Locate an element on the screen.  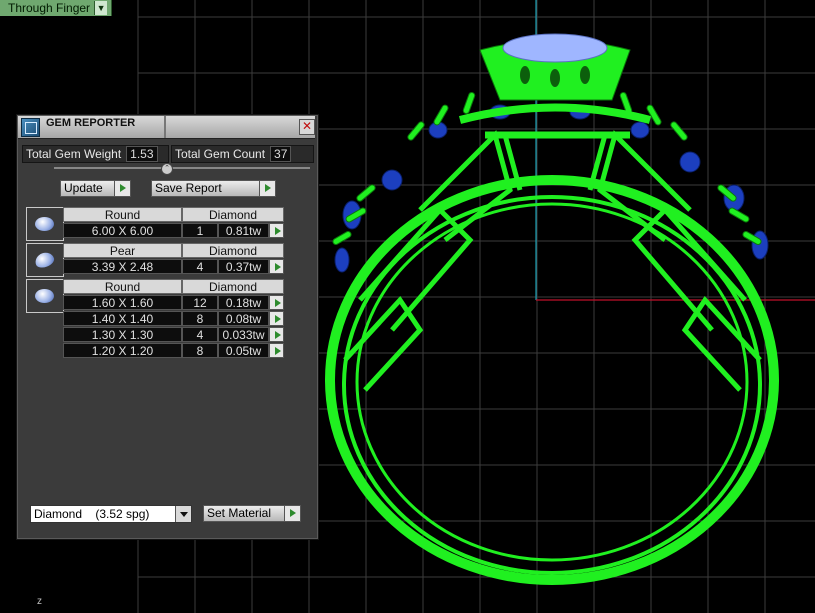
save-report-label: Save Report is located at coordinates (188, 188).